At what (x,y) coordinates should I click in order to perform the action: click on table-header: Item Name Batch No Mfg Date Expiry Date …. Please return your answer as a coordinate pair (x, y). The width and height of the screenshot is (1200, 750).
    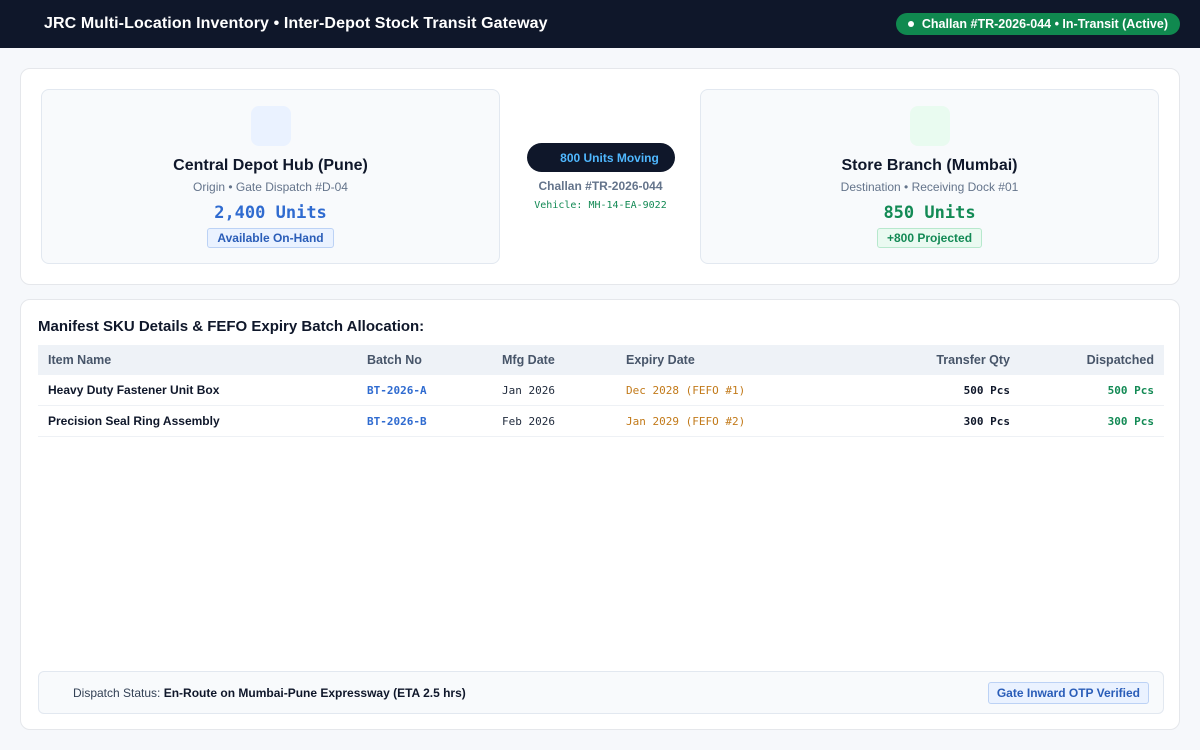
    Looking at the image, I should click on (601, 360).